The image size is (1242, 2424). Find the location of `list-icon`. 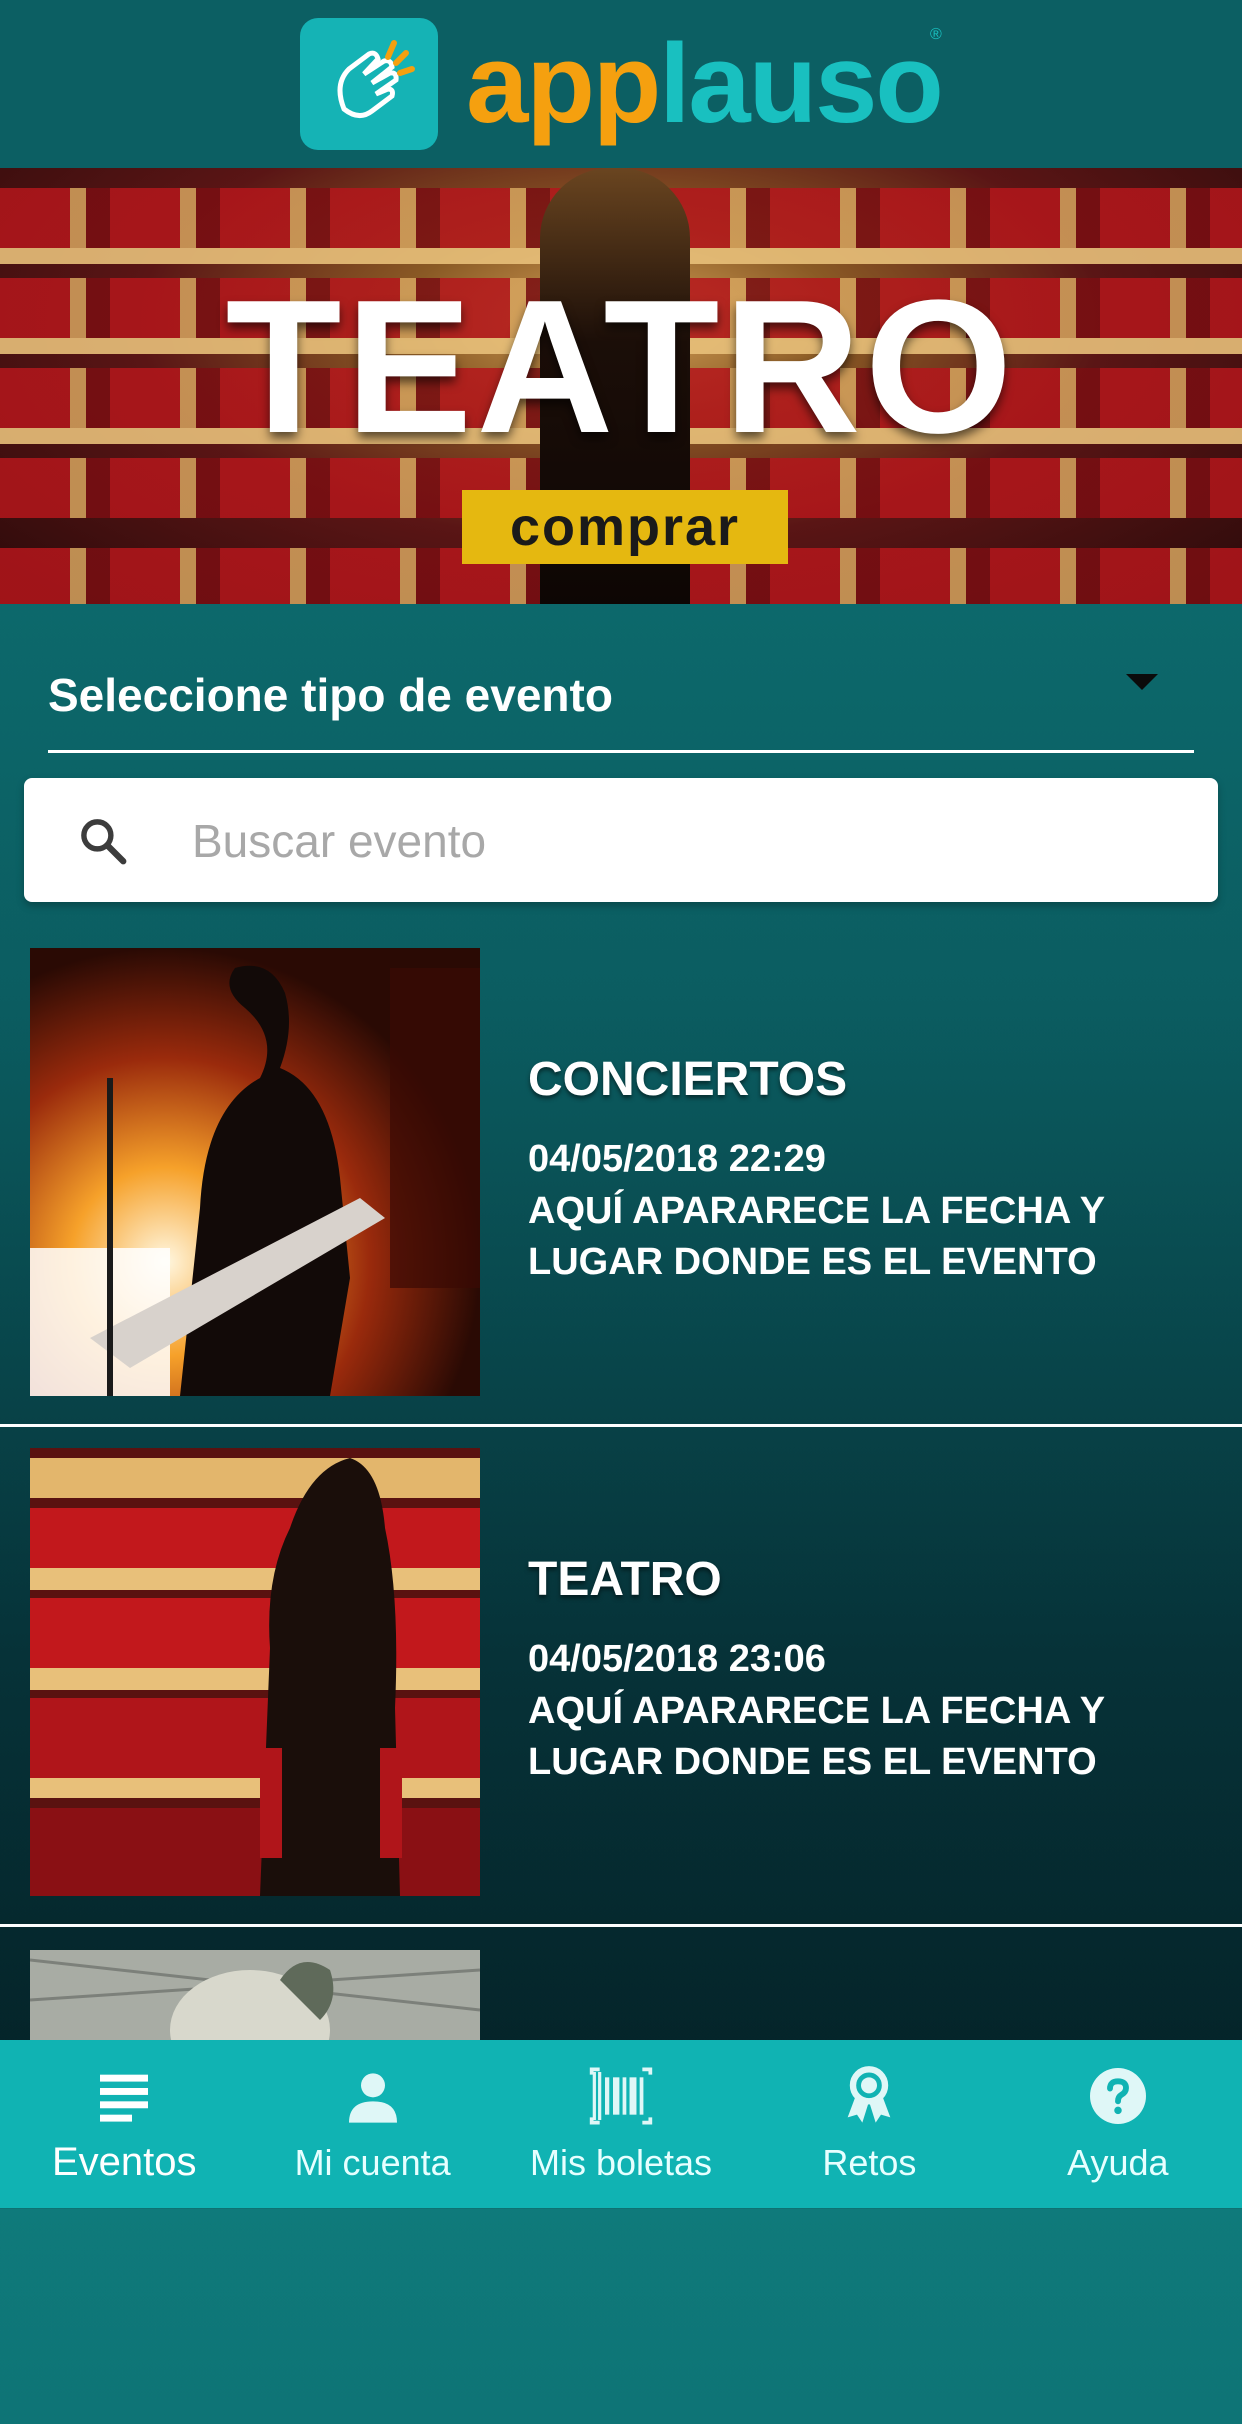

list-icon is located at coordinates (124, 2098).